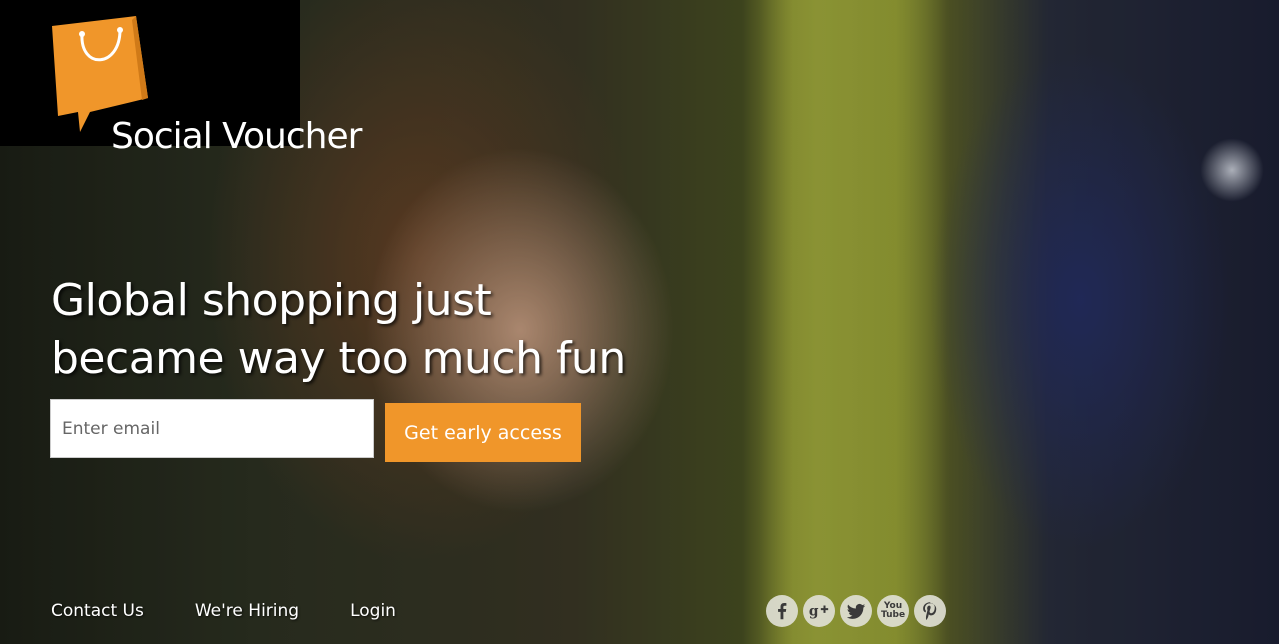  Describe the element at coordinates (247, 611) in the screenshot. I see `were-hiring-link: We're Hiring` at that location.